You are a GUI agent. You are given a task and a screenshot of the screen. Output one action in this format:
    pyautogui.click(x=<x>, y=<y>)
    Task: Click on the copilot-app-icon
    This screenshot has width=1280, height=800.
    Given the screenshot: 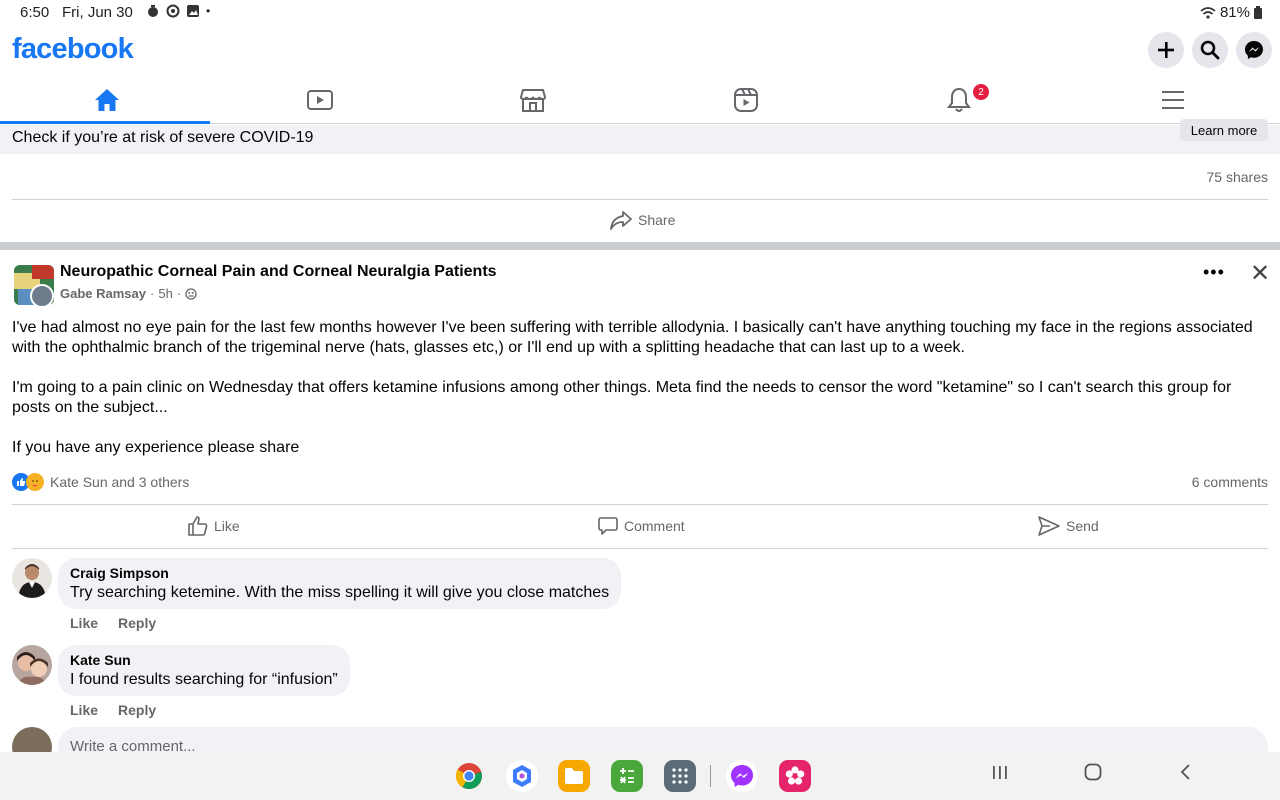 What is the action you would take?
    pyautogui.click(x=522, y=776)
    